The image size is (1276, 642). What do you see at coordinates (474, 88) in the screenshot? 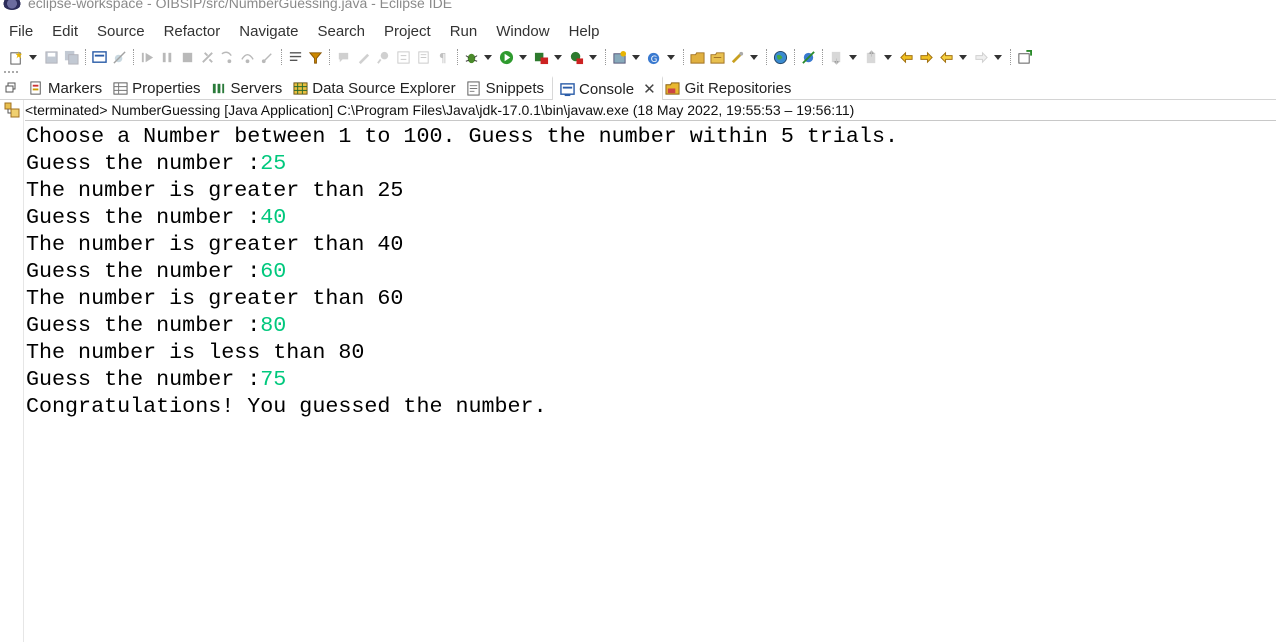
I see `snippets-icon` at bounding box center [474, 88].